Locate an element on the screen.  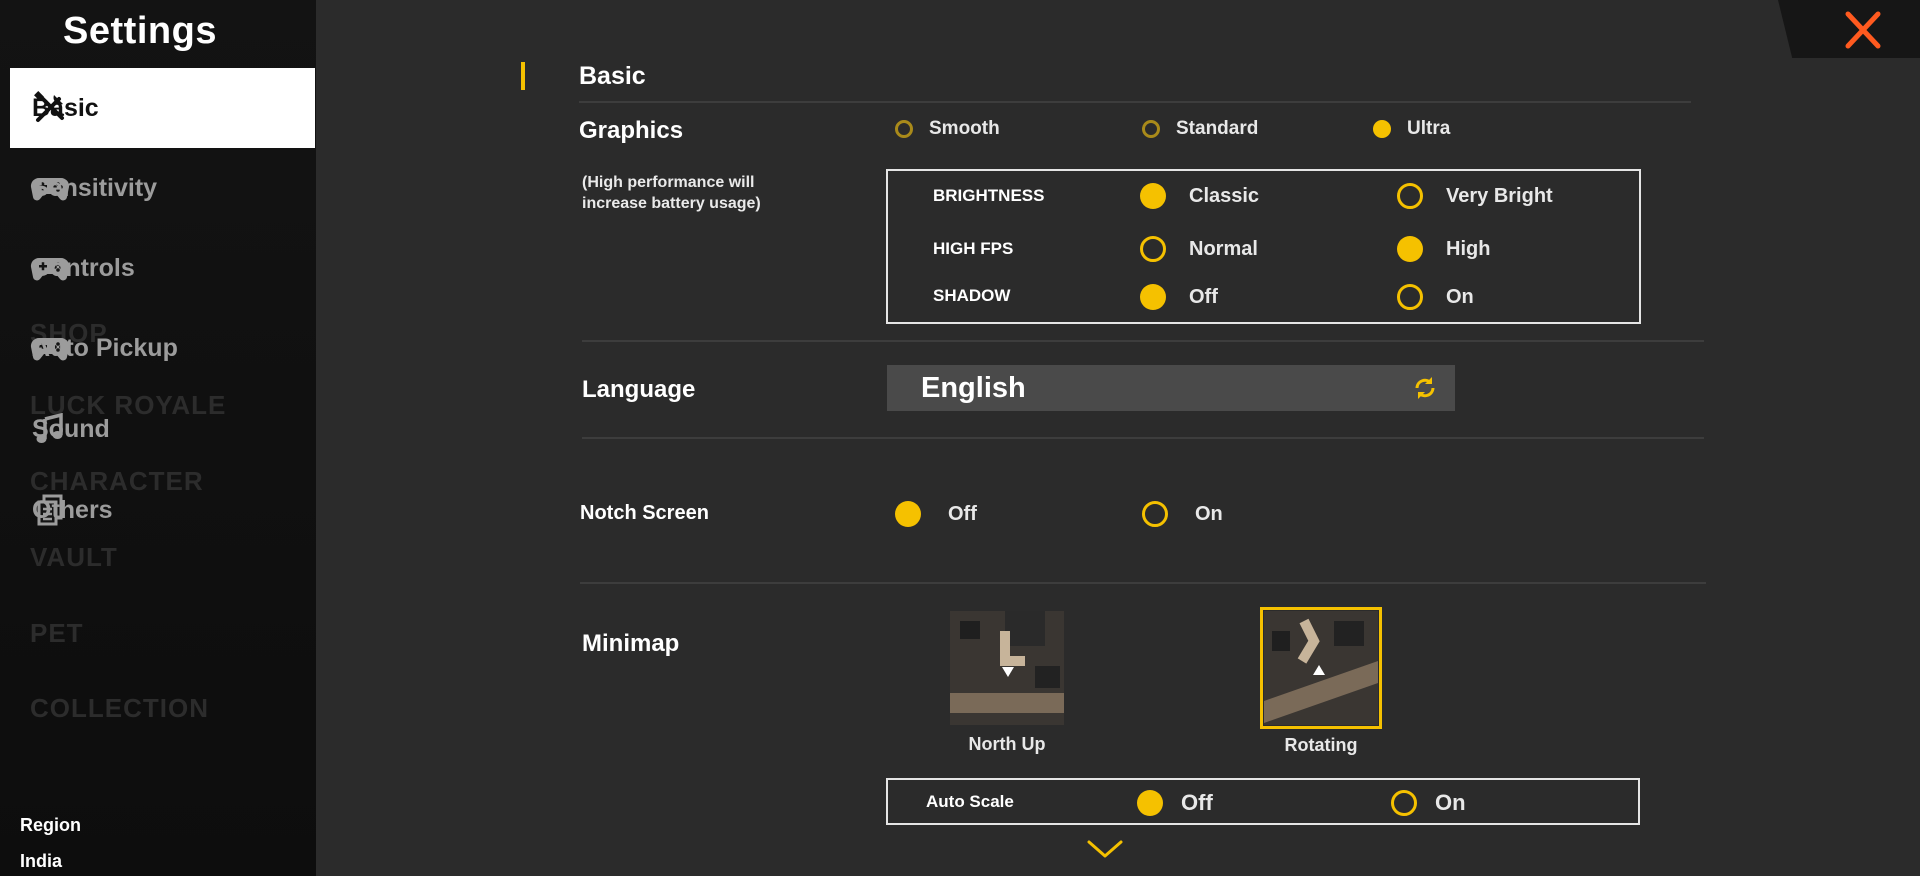
sidebar-item-controls: Controls is located at coordinates (162, 268).